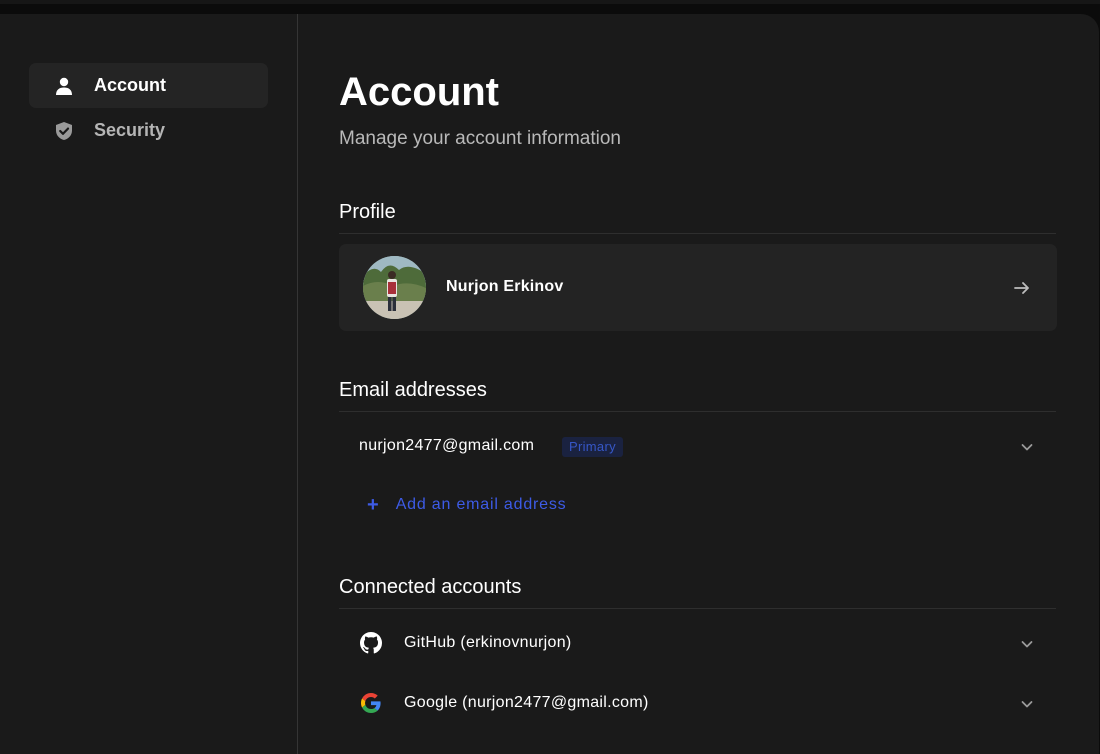 The width and height of the screenshot is (1100, 754). What do you see at coordinates (505, 286) in the screenshot?
I see `profile-name: Nurjon Erkinov` at bounding box center [505, 286].